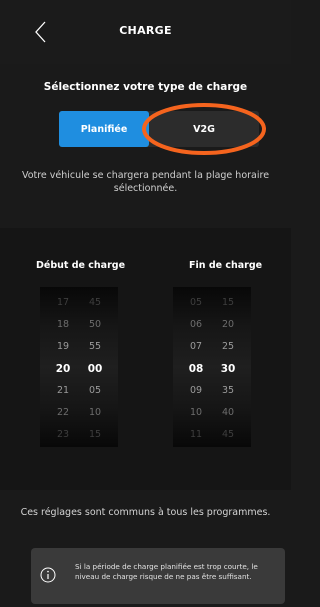 This screenshot has height=607, width=320. I want to click on page-title: CHARGE, so click(145, 30).